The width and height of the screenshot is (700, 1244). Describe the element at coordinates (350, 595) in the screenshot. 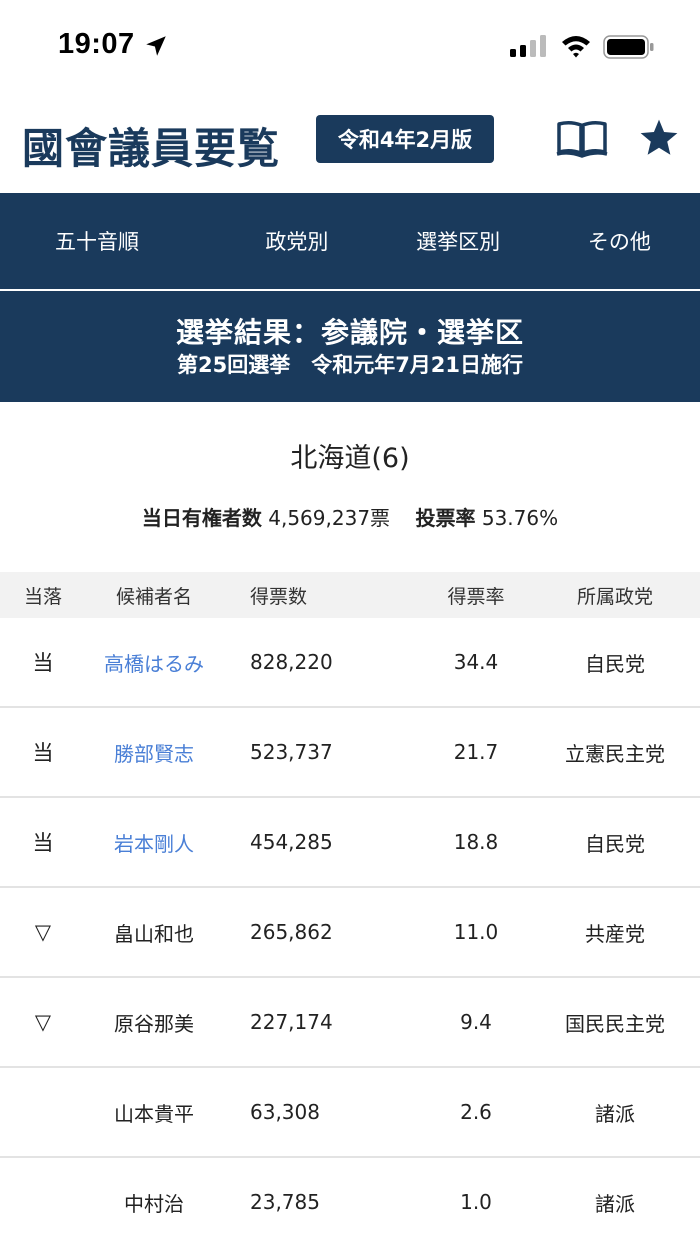

I see `table-header: 当落 候補者名 得票数 得票率 所属政党` at that location.